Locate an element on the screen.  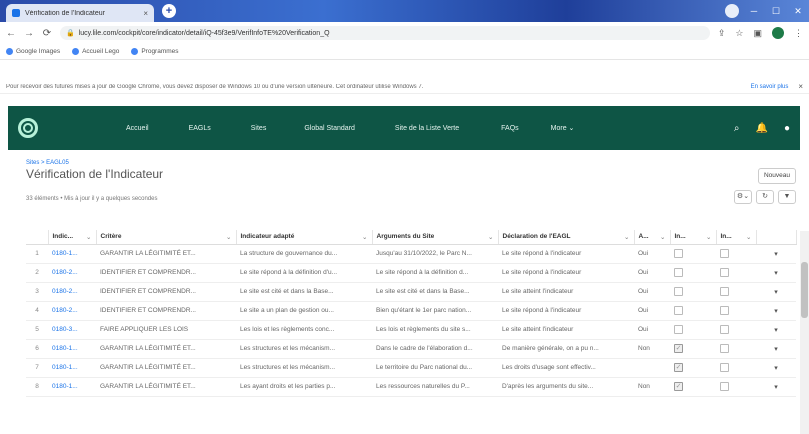
nav-more: More ⌄ is located at coordinates (563, 128).